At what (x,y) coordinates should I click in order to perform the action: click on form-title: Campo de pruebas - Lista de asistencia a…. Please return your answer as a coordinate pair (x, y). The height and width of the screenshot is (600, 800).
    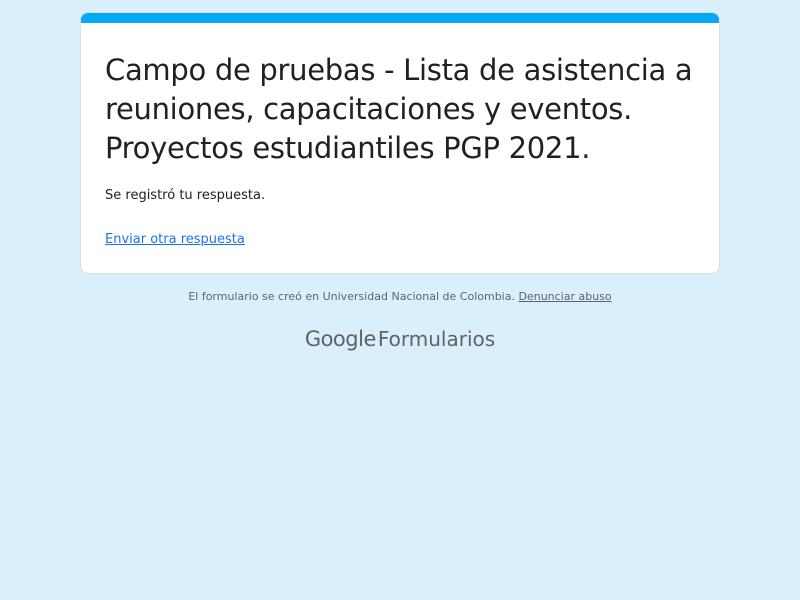
    Looking at the image, I should click on (399, 109).